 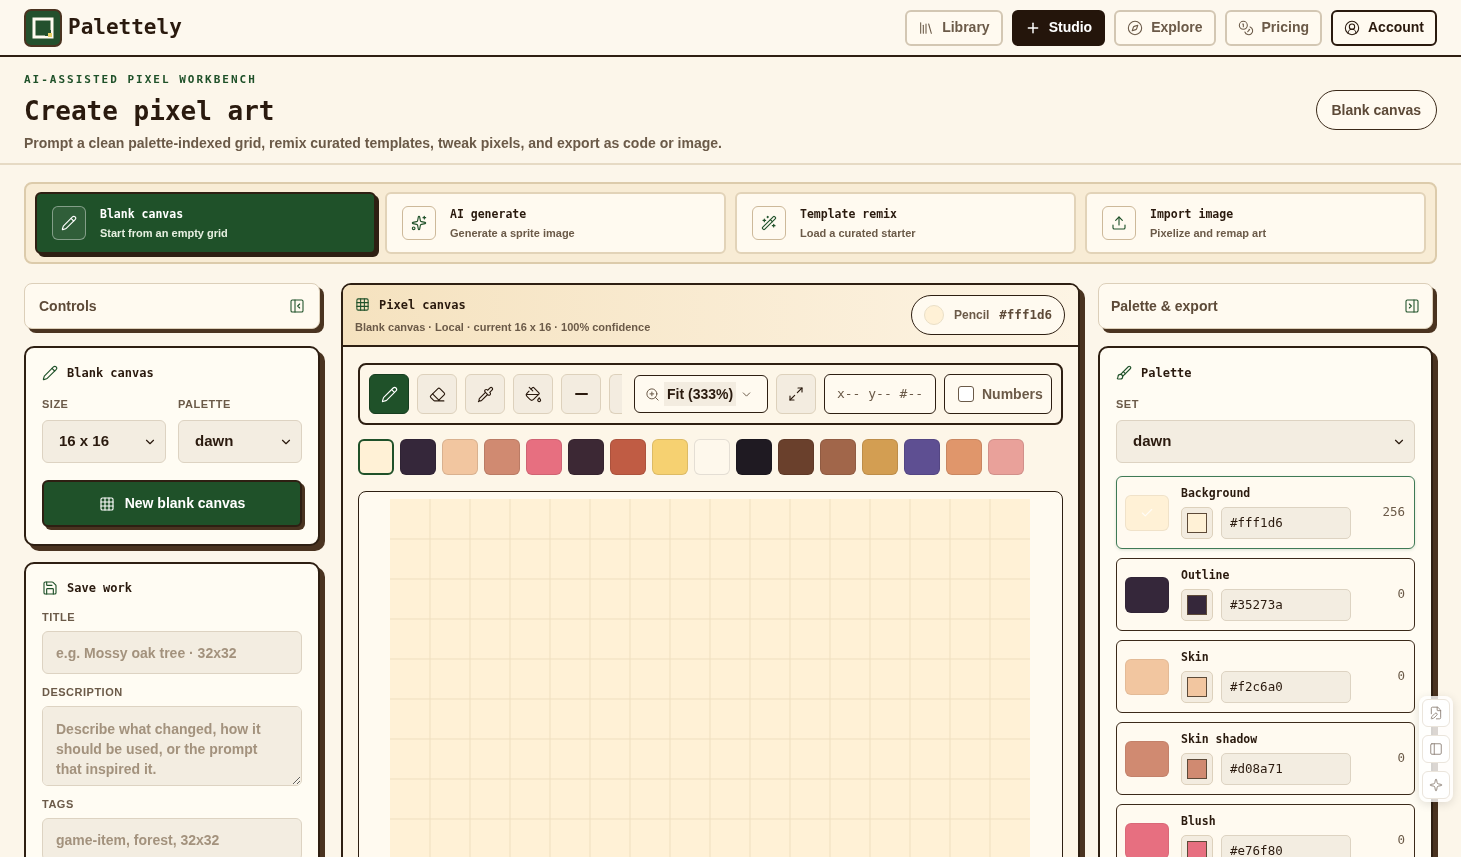 I want to click on mode-tab: Blank canvas Start from an empty grid, so click(x=205, y=223).